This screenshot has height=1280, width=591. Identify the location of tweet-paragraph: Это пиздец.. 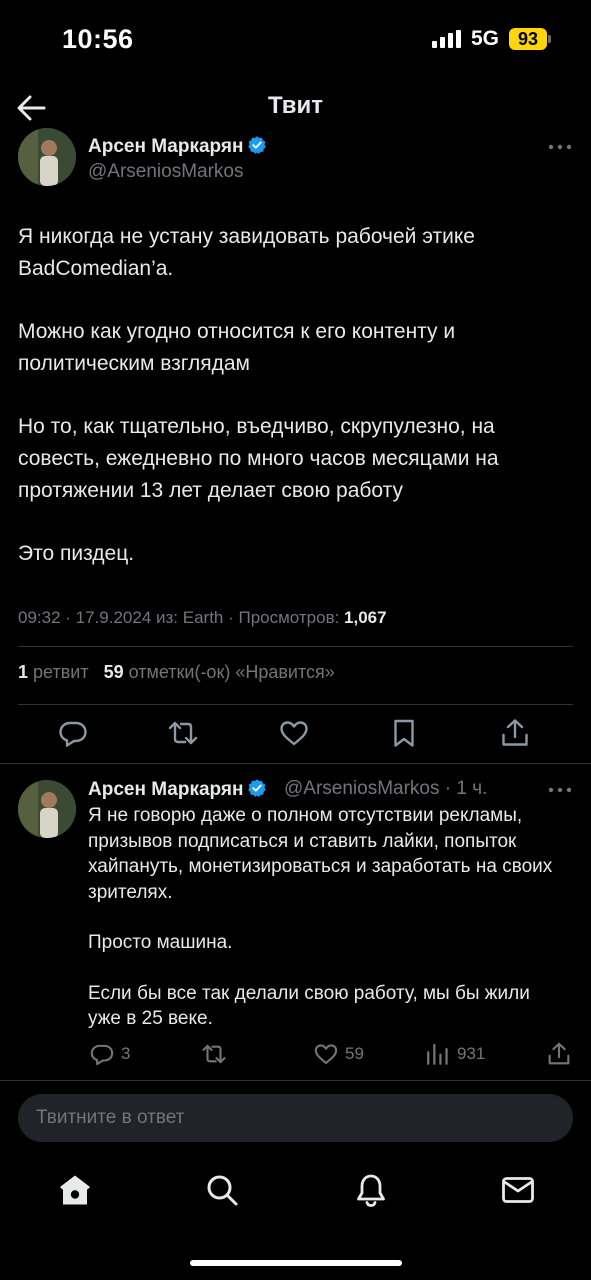
(76, 553).